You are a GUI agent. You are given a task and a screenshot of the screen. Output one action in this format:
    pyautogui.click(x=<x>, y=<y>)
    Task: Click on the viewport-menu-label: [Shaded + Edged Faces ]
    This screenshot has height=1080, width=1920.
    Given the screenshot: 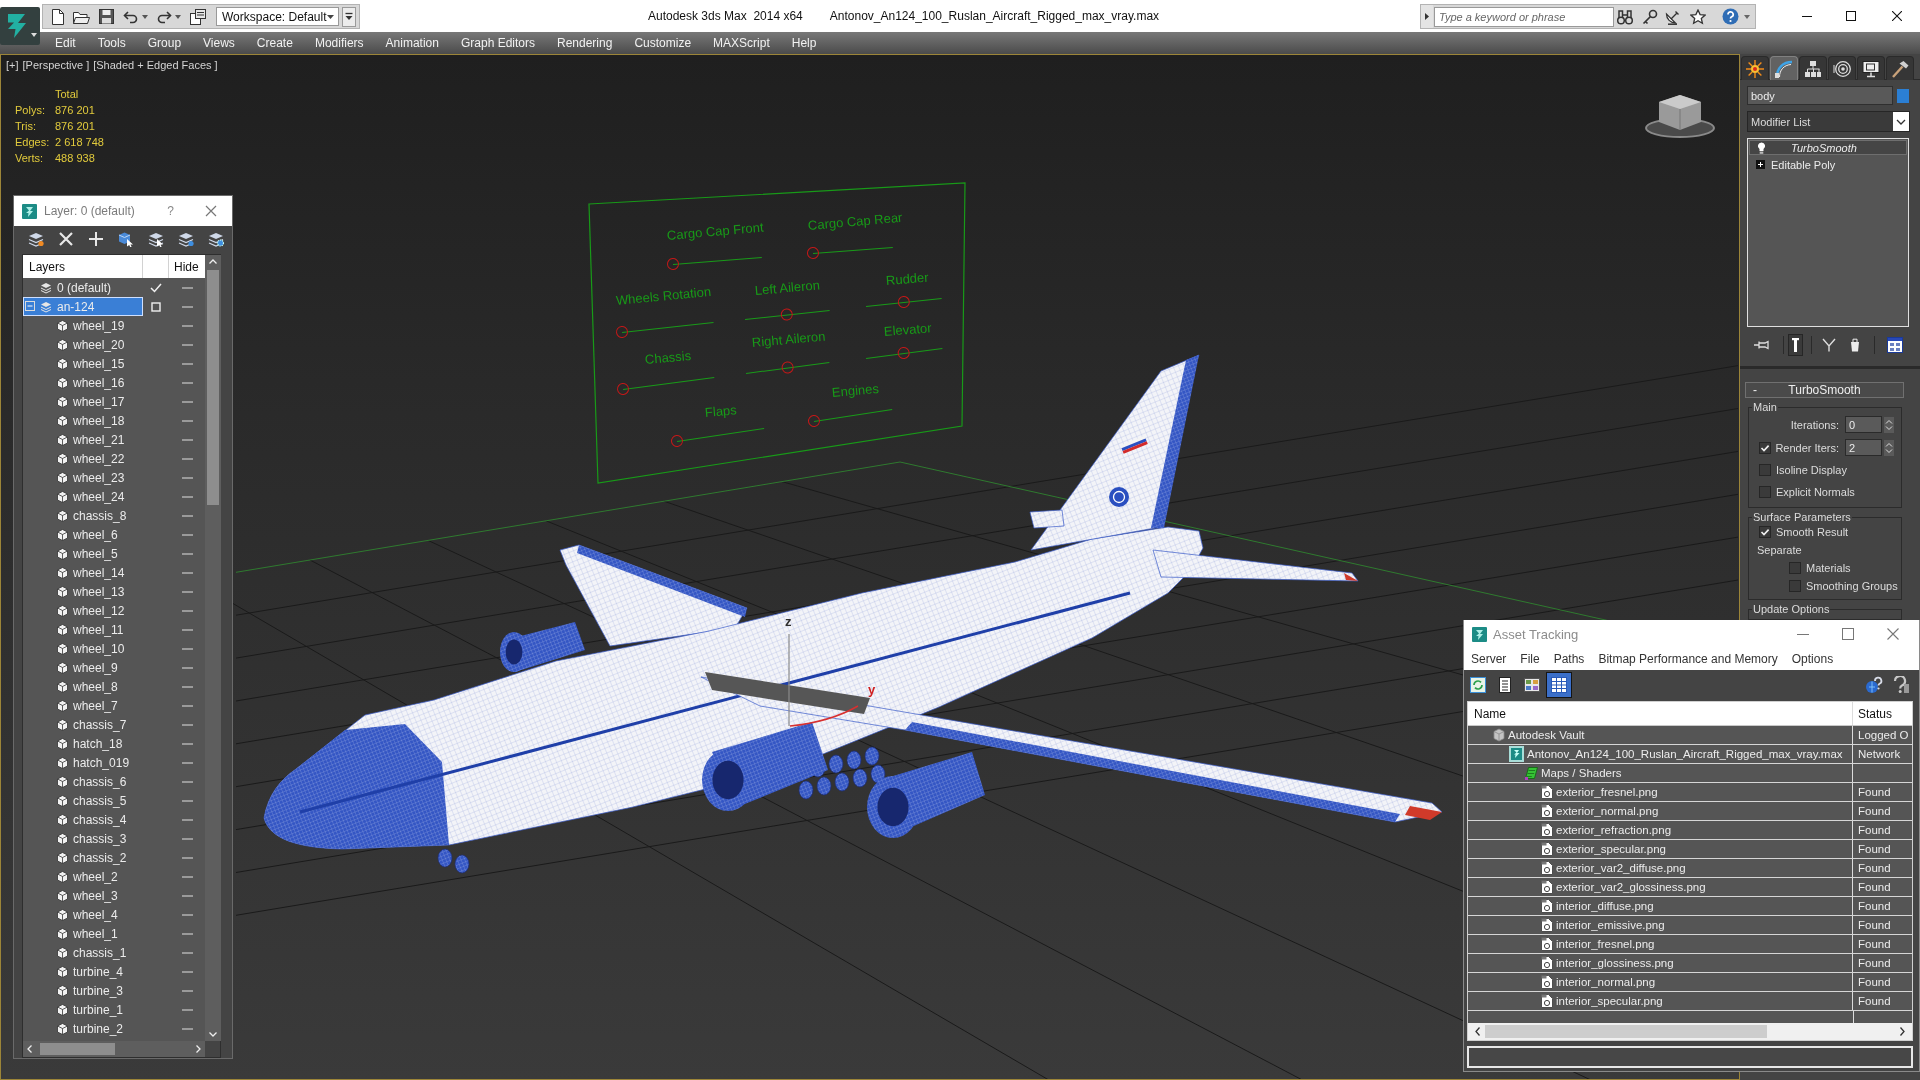 What is the action you would take?
    pyautogui.click(x=155, y=65)
    